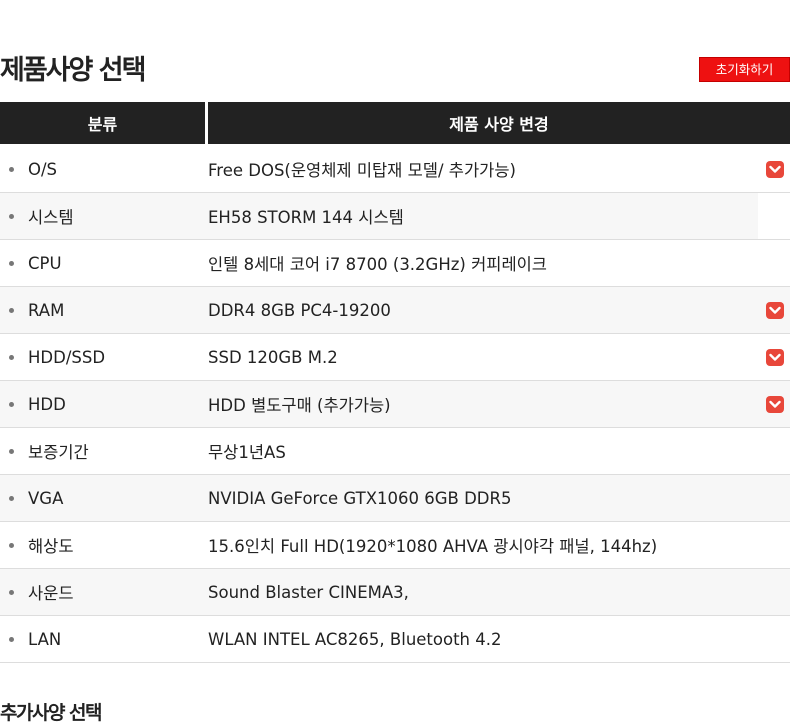 Image resolution: width=800 pixels, height=725 pixels. What do you see at coordinates (299, 310) in the screenshot?
I see `row-spec-value: DDR4 8GB PC4-19200` at bounding box center [299, 310].